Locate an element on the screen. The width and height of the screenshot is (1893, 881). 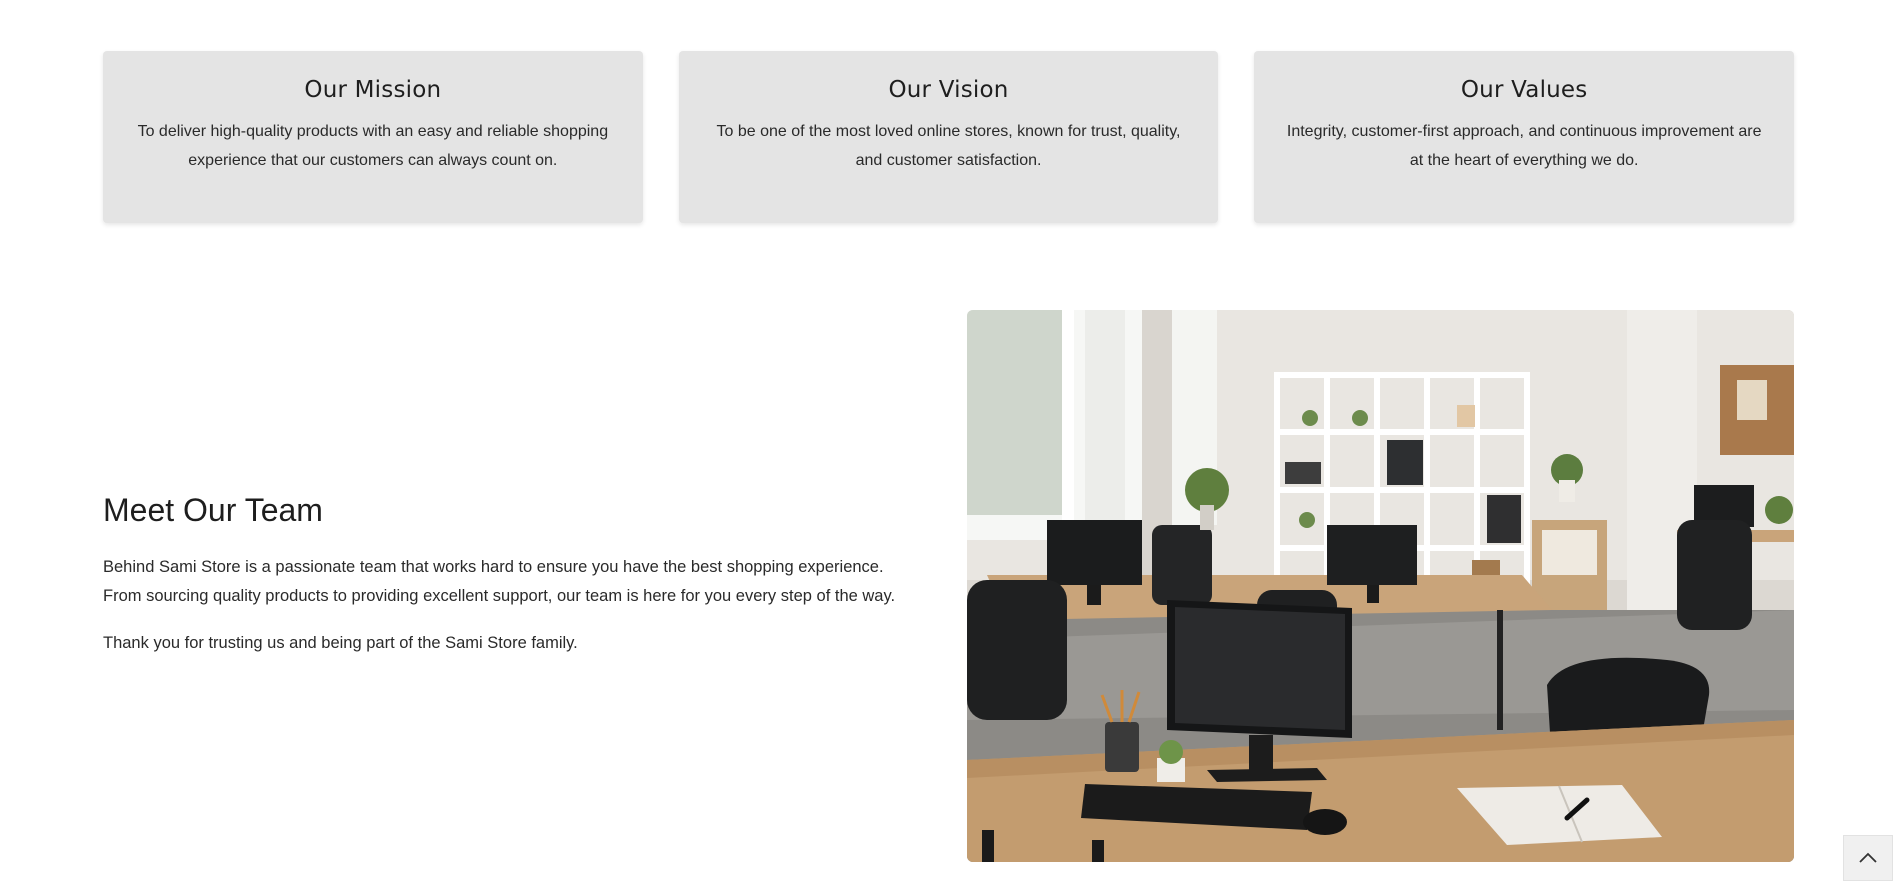
back-to-top-button is located at coordinates (1868, 858).